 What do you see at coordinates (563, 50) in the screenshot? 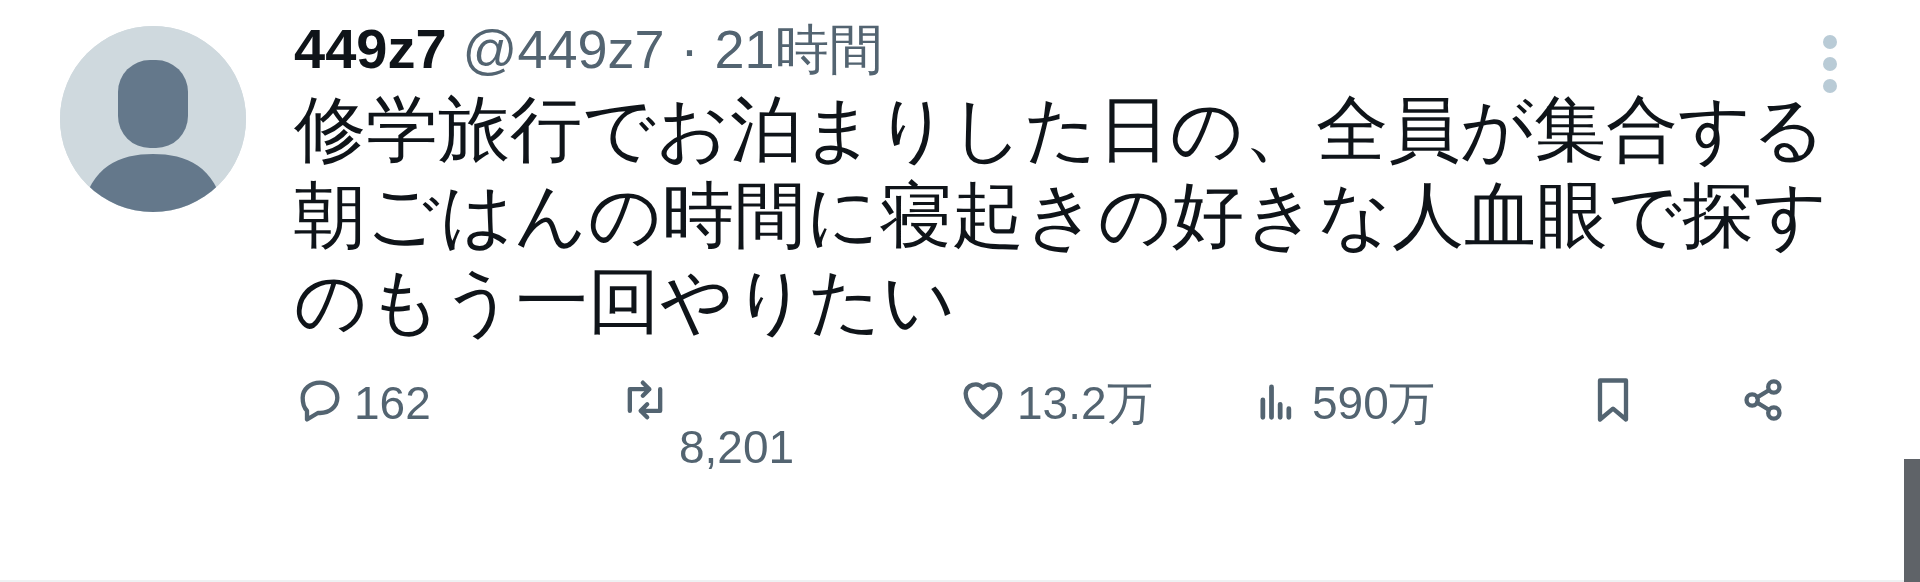
I see `handle: @449z7` at bounding box center [563, 50].